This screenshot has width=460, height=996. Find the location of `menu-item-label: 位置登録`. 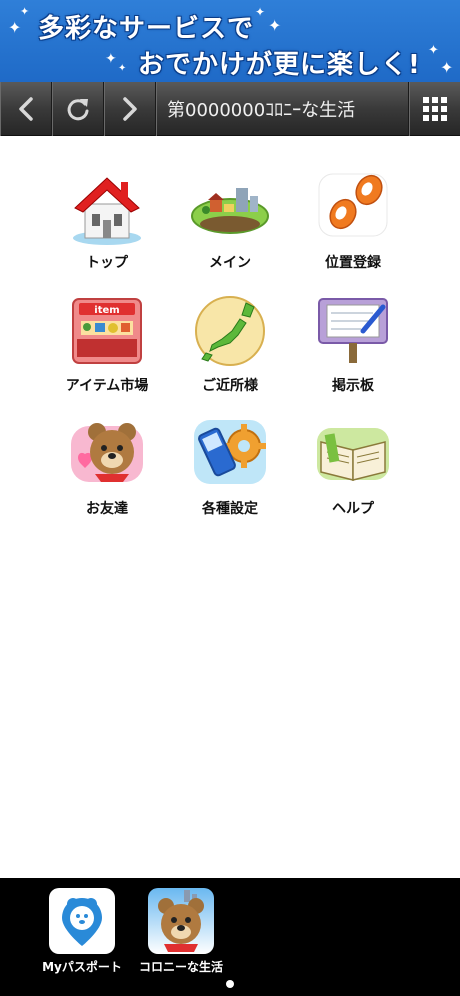

menu-item-label: 位置登録 is located at coordinates (353, 263).